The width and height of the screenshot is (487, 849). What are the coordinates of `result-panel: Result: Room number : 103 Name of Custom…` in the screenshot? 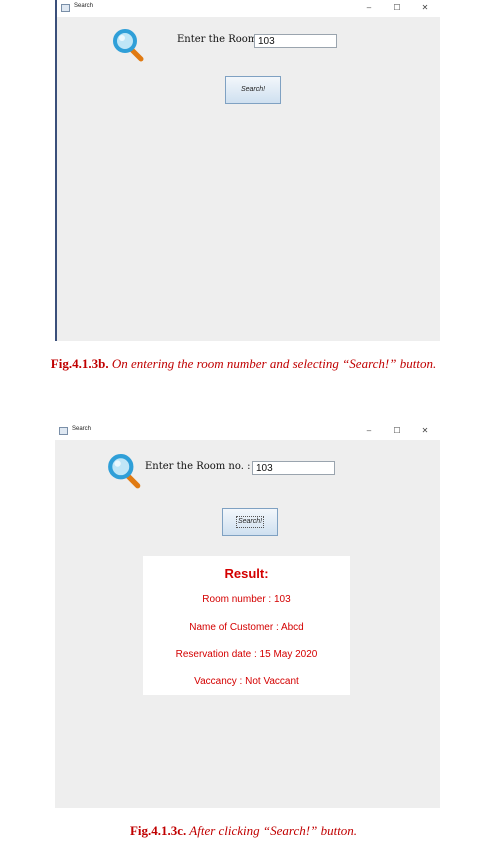 It's located at (246, 625).